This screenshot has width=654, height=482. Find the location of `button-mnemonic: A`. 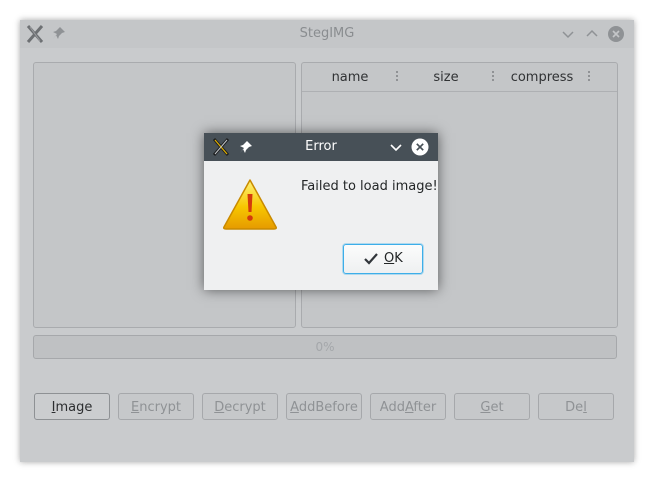

button-mnemonic: A is located at coordinates (294, 407).